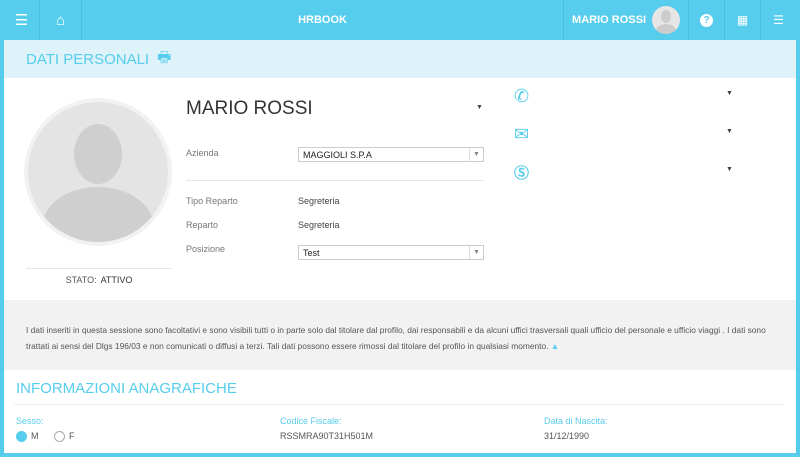 The image size is (800, 457). I want to click on list-button: ☰, so click(778, 20).